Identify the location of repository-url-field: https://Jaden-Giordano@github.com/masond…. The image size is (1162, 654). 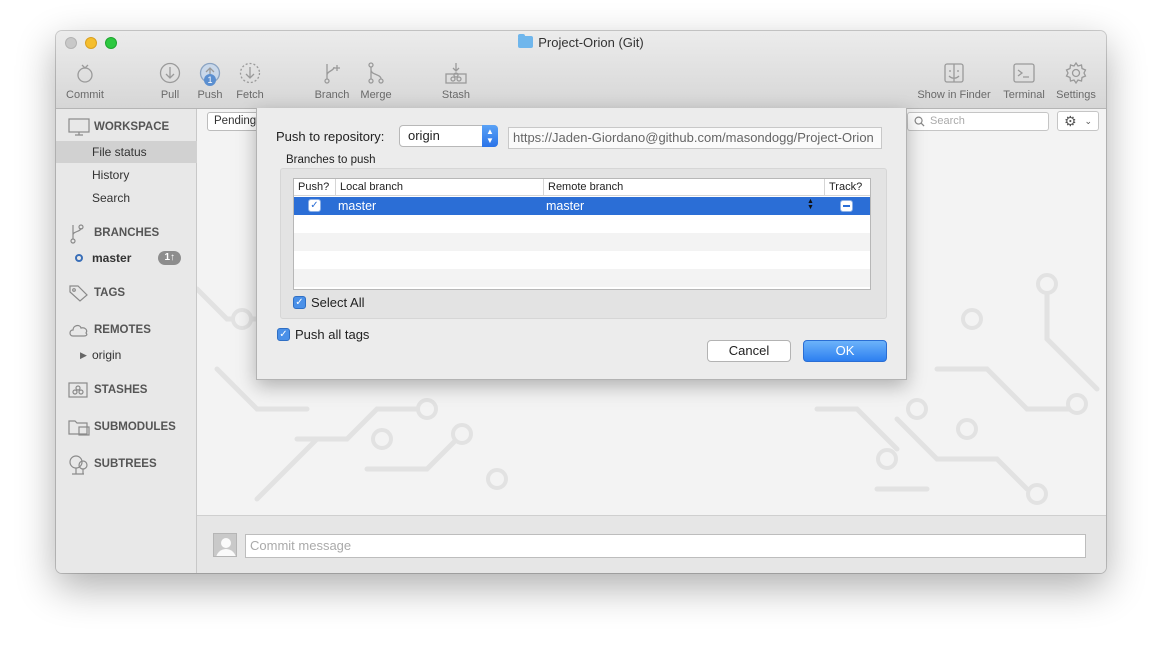
(695, 138).